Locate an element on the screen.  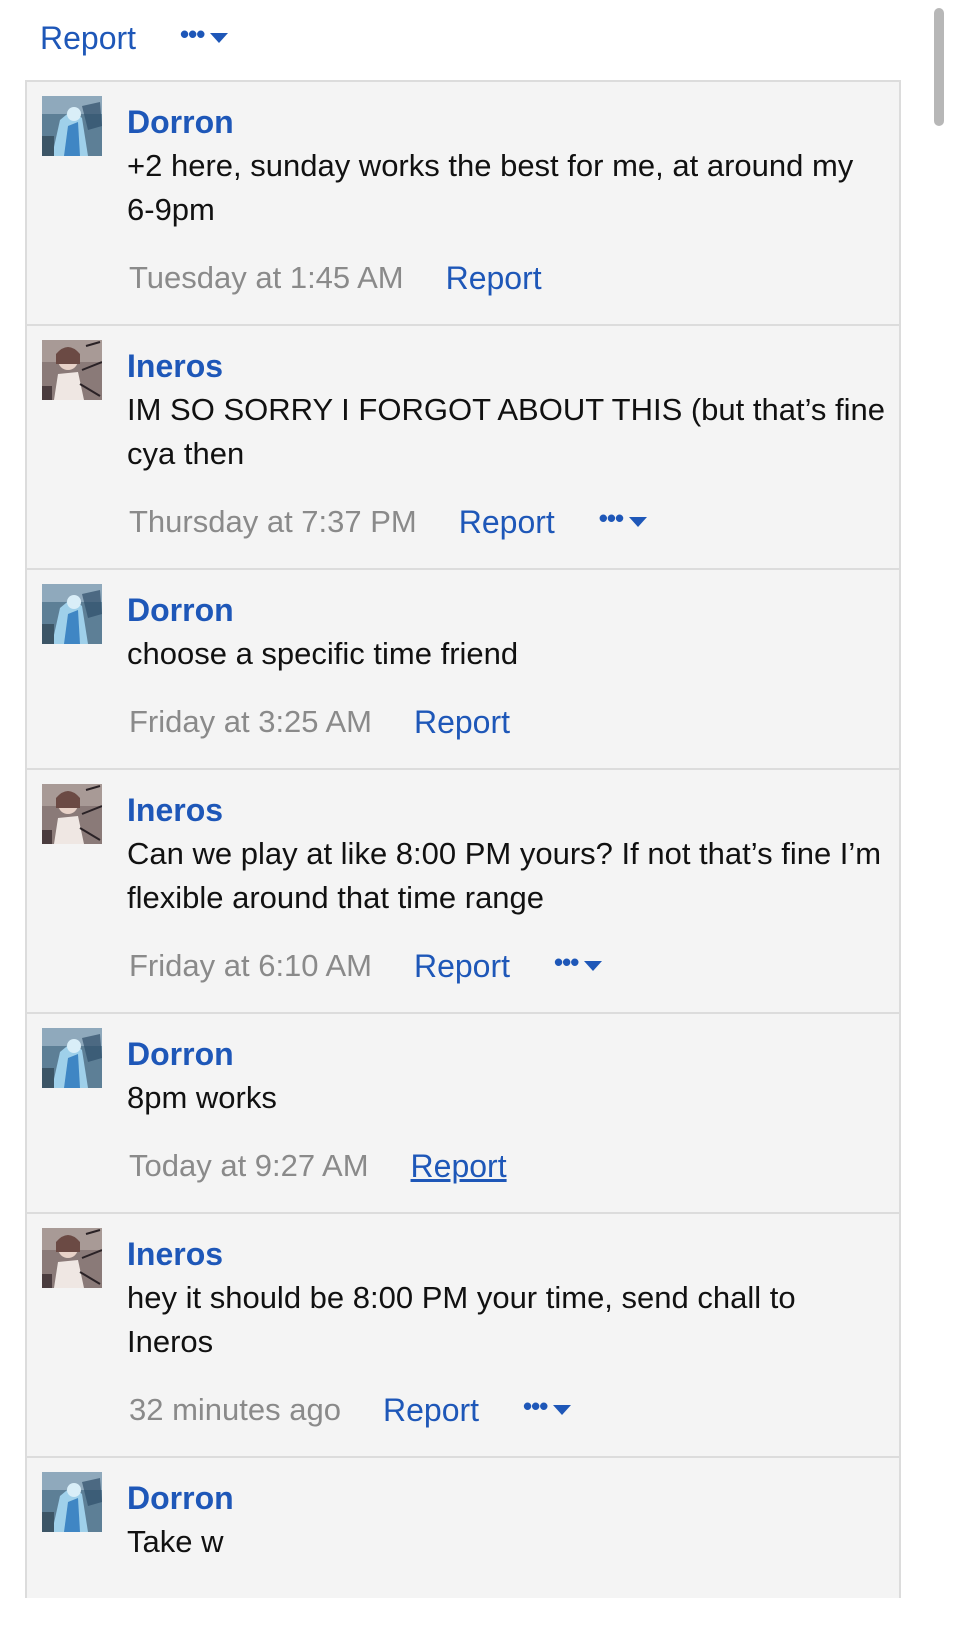
comment-item: Dorron Take w is located at coordinates (463, 1528).